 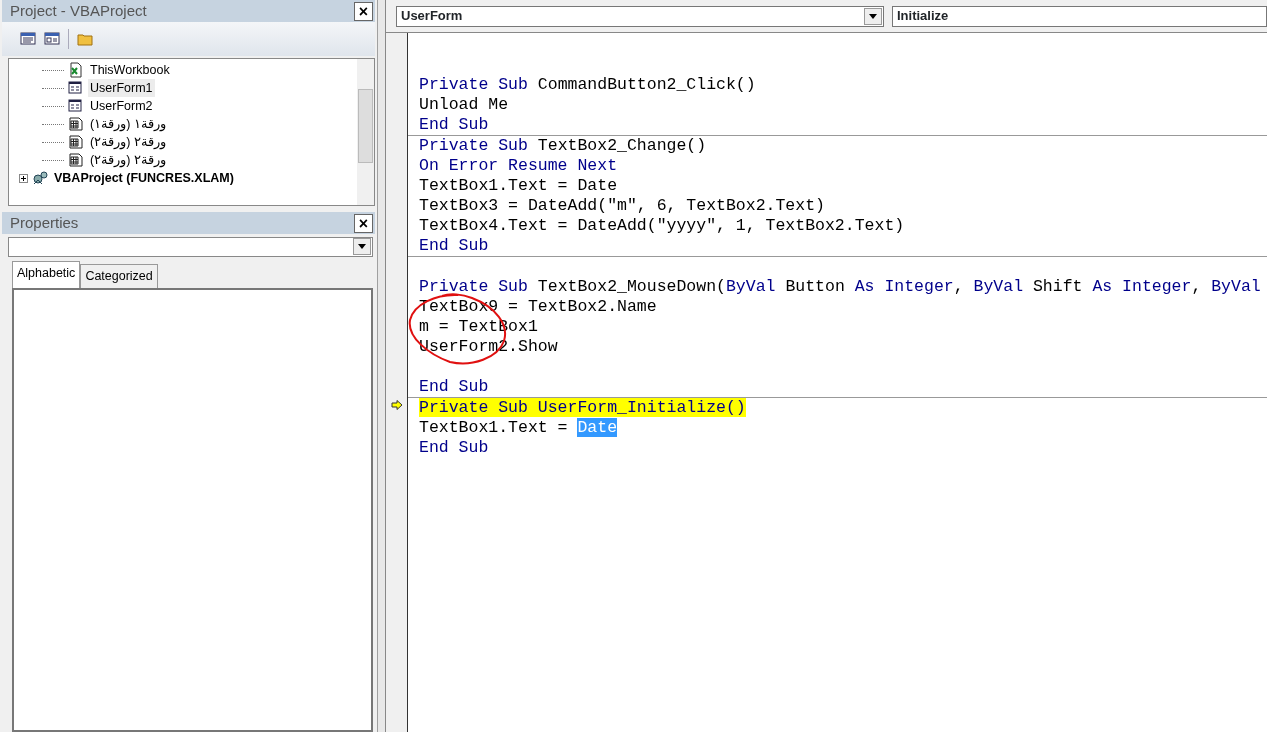 What do you see at coordinates (44, 222) in the screenshot?
I see `panel-title: Properties` at bounding box center [44, 222].